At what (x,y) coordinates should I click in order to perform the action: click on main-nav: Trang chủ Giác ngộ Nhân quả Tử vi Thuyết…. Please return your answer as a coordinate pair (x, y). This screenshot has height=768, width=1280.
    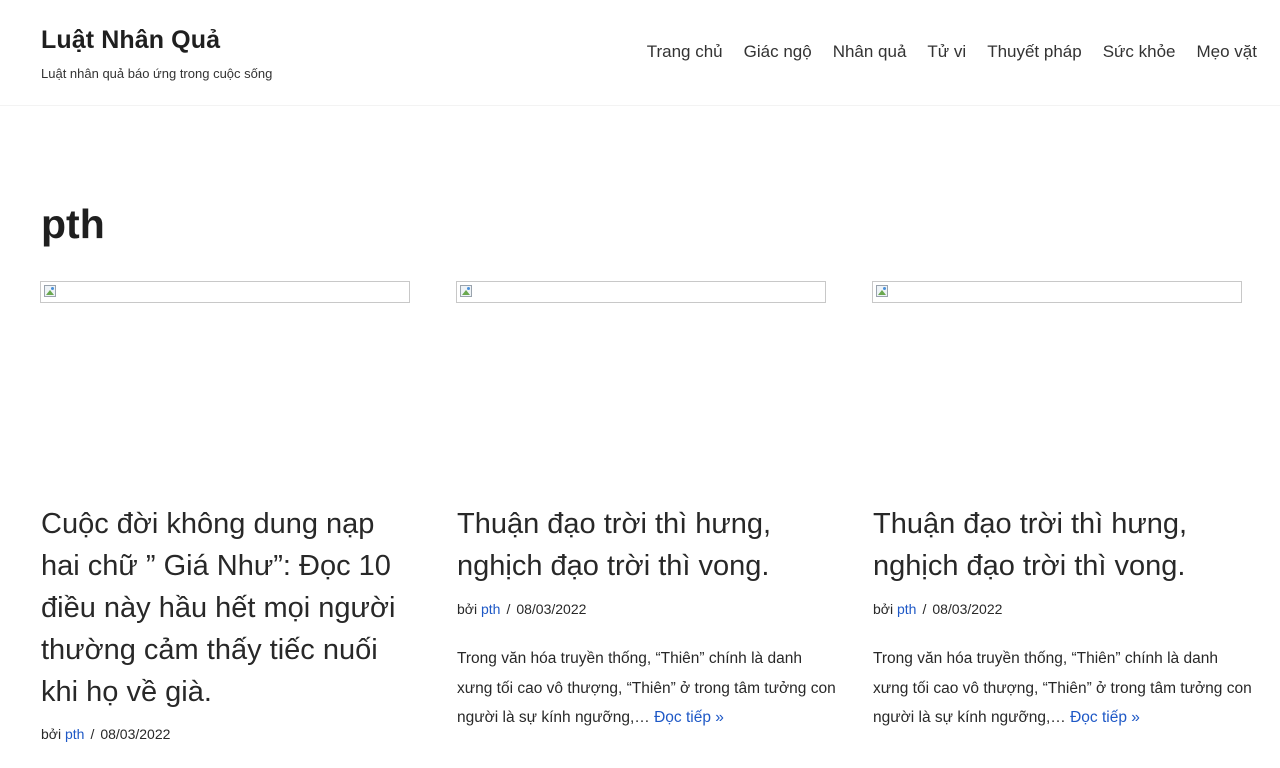
    Looking at the image, I should click on (952, 52).